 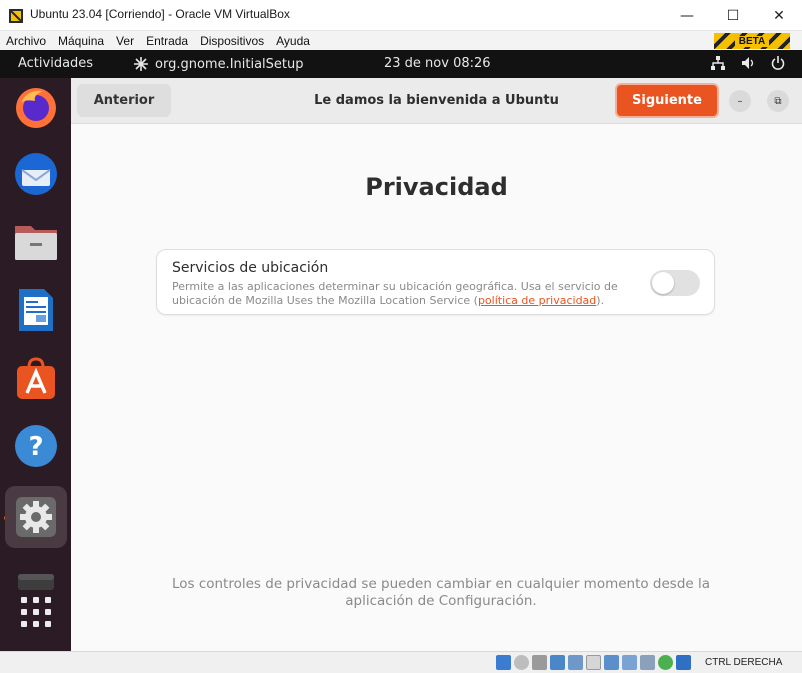 What do you see at coordinates (667, 100) in the screenshot?
I see `next-button: Siguiente` at bounding box center [667, 100].